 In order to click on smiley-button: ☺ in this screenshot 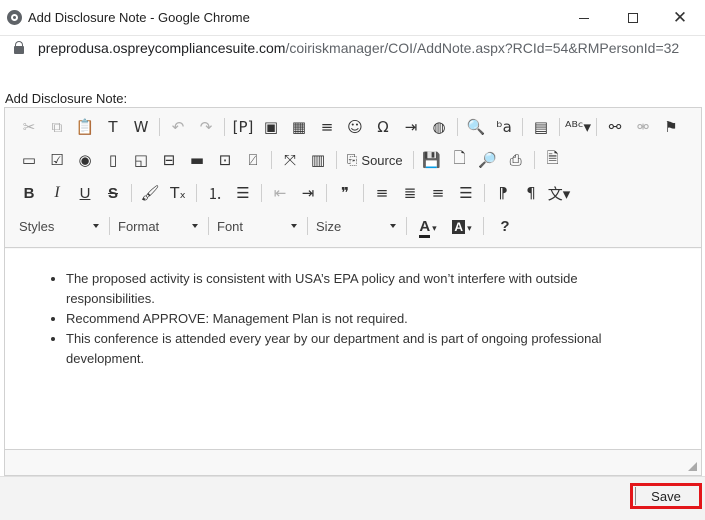, I will do `click(355, 127)`.